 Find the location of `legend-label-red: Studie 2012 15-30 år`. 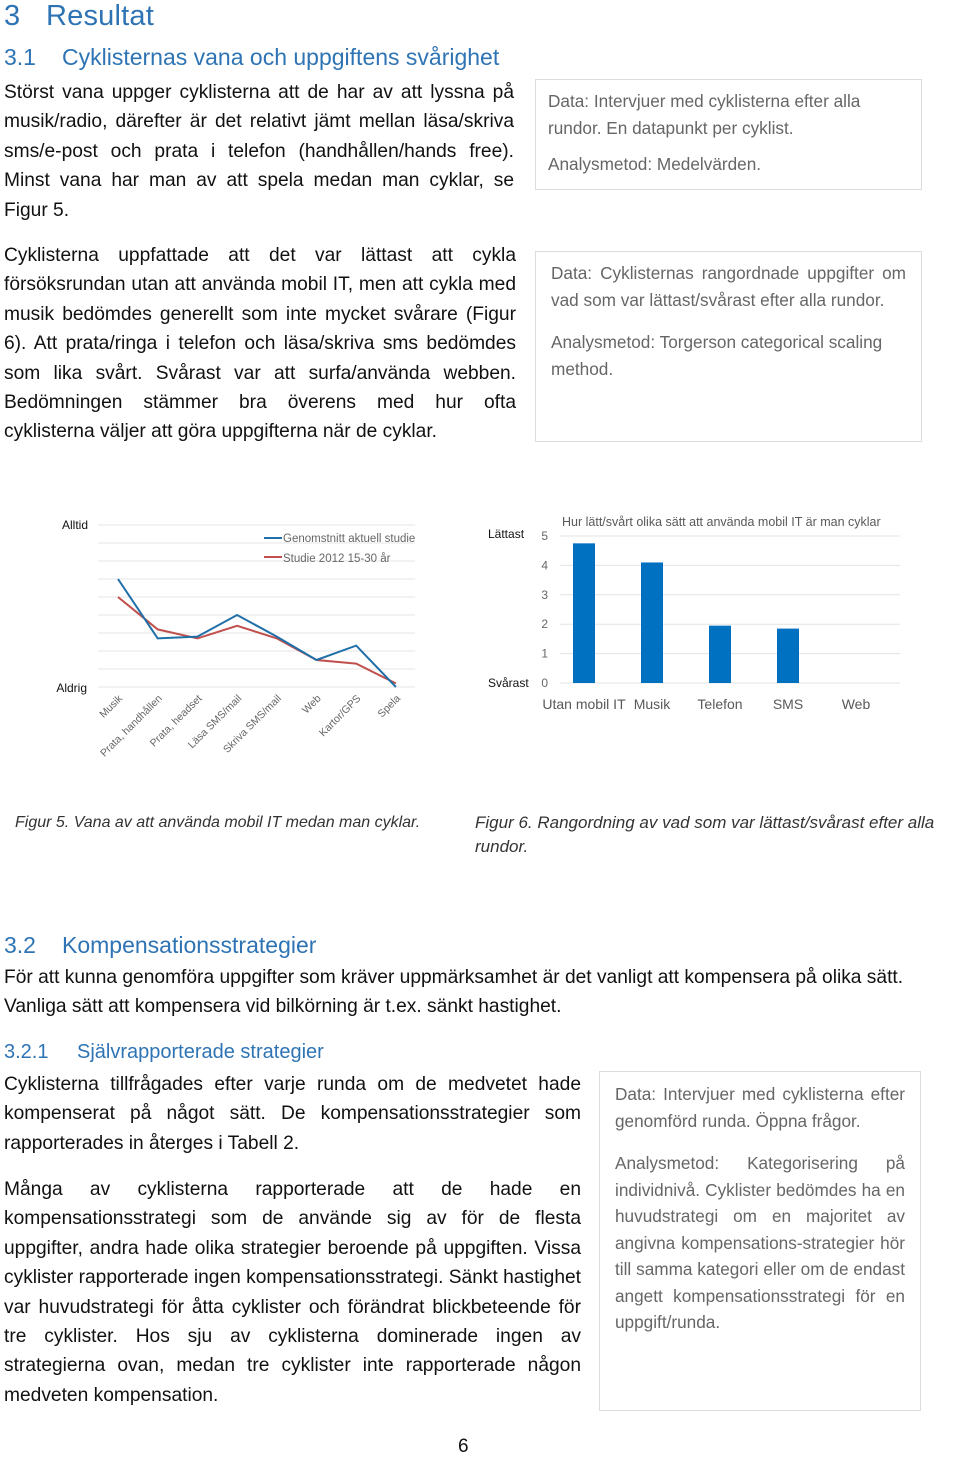

legend-label-red: Studie 2012 15-30 år is located at coordinates (337, 559).